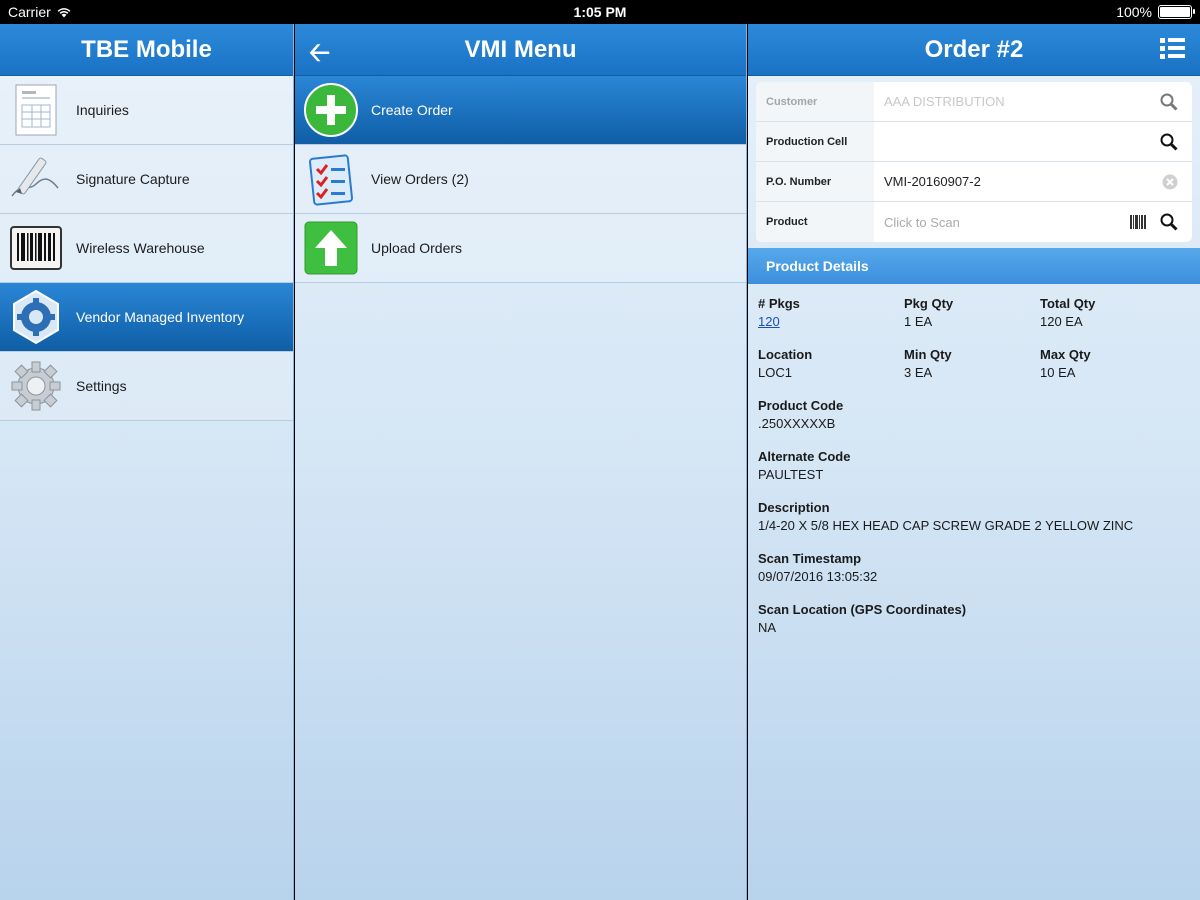 The width and height of the screenshot is (1200, 900). What do you see at coordinates (146, 110) in the screenshot?
I see `menu-item-inquiries: Inquiries` at bounding box center [146, 110].